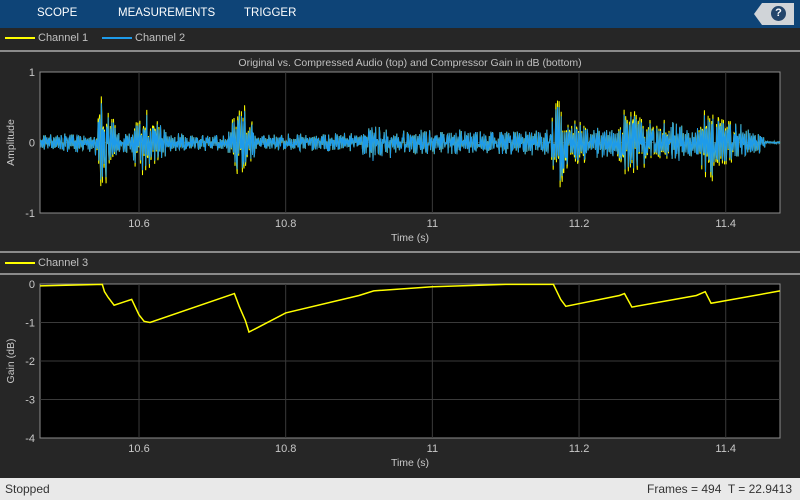  I want to click on y-tick-label: -2, so click(30, 362).